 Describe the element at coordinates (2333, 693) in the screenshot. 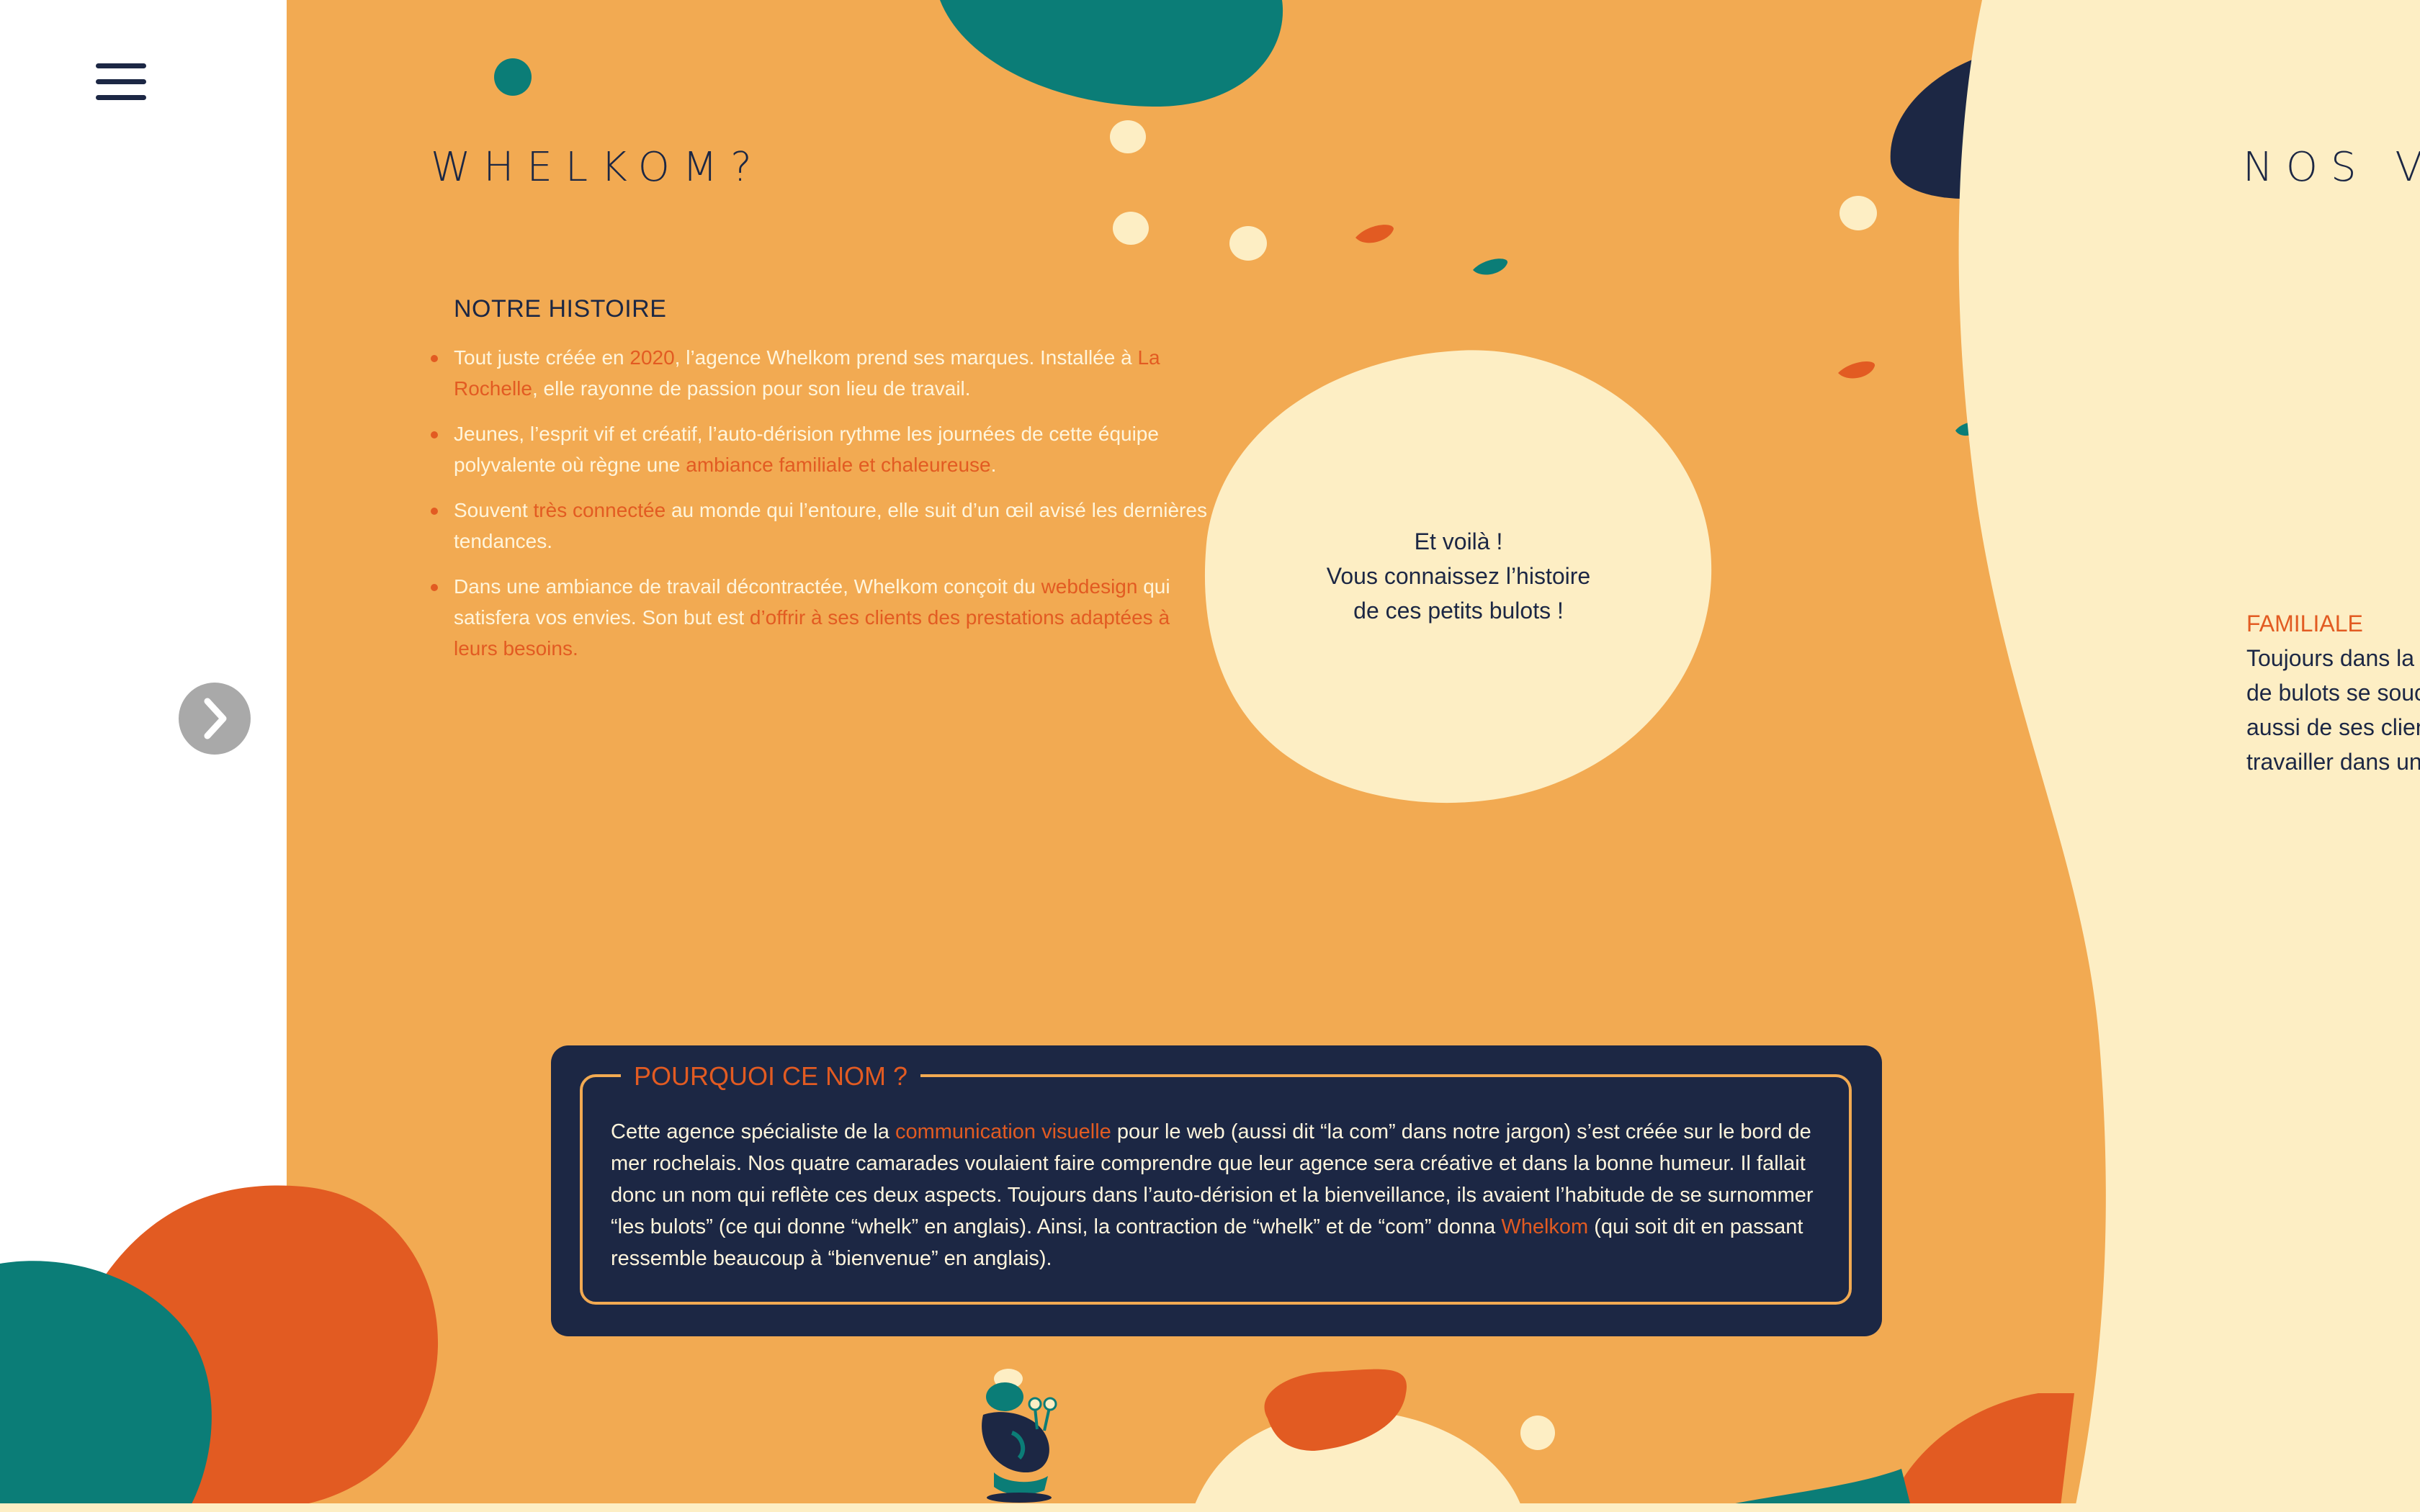

I see `familiale-line: de bulots se souc` at that location.